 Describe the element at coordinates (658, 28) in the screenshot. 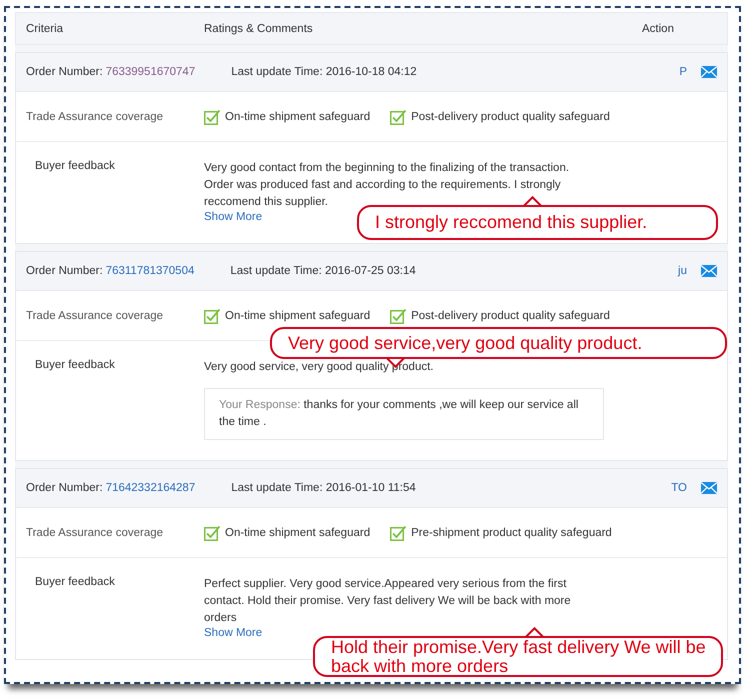

I see `column-header: Action` at that location.